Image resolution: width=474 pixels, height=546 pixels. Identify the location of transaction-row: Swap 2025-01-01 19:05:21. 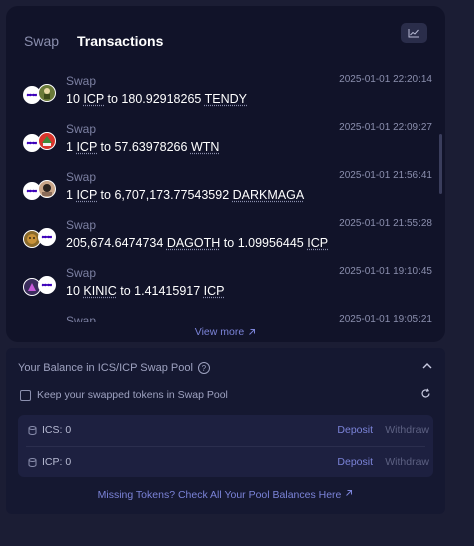
(221, 316).